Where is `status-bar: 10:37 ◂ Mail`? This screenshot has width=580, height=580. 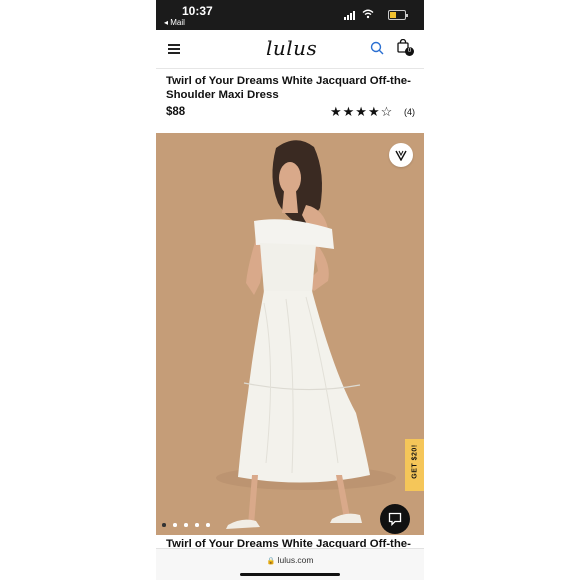 status-bar: 10:37 ◂ Mail is located at coordinates (290, 15).